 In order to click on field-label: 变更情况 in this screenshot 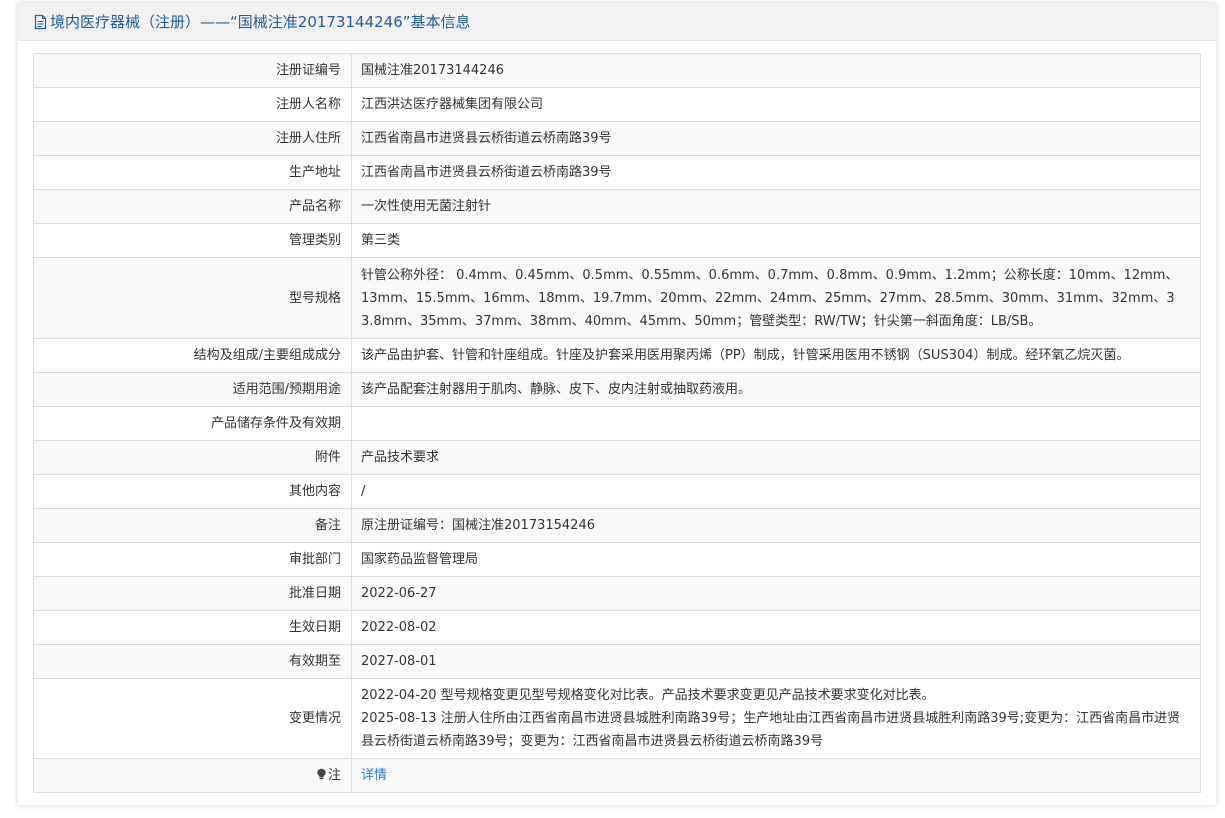, I will do `click(192, 718)`.